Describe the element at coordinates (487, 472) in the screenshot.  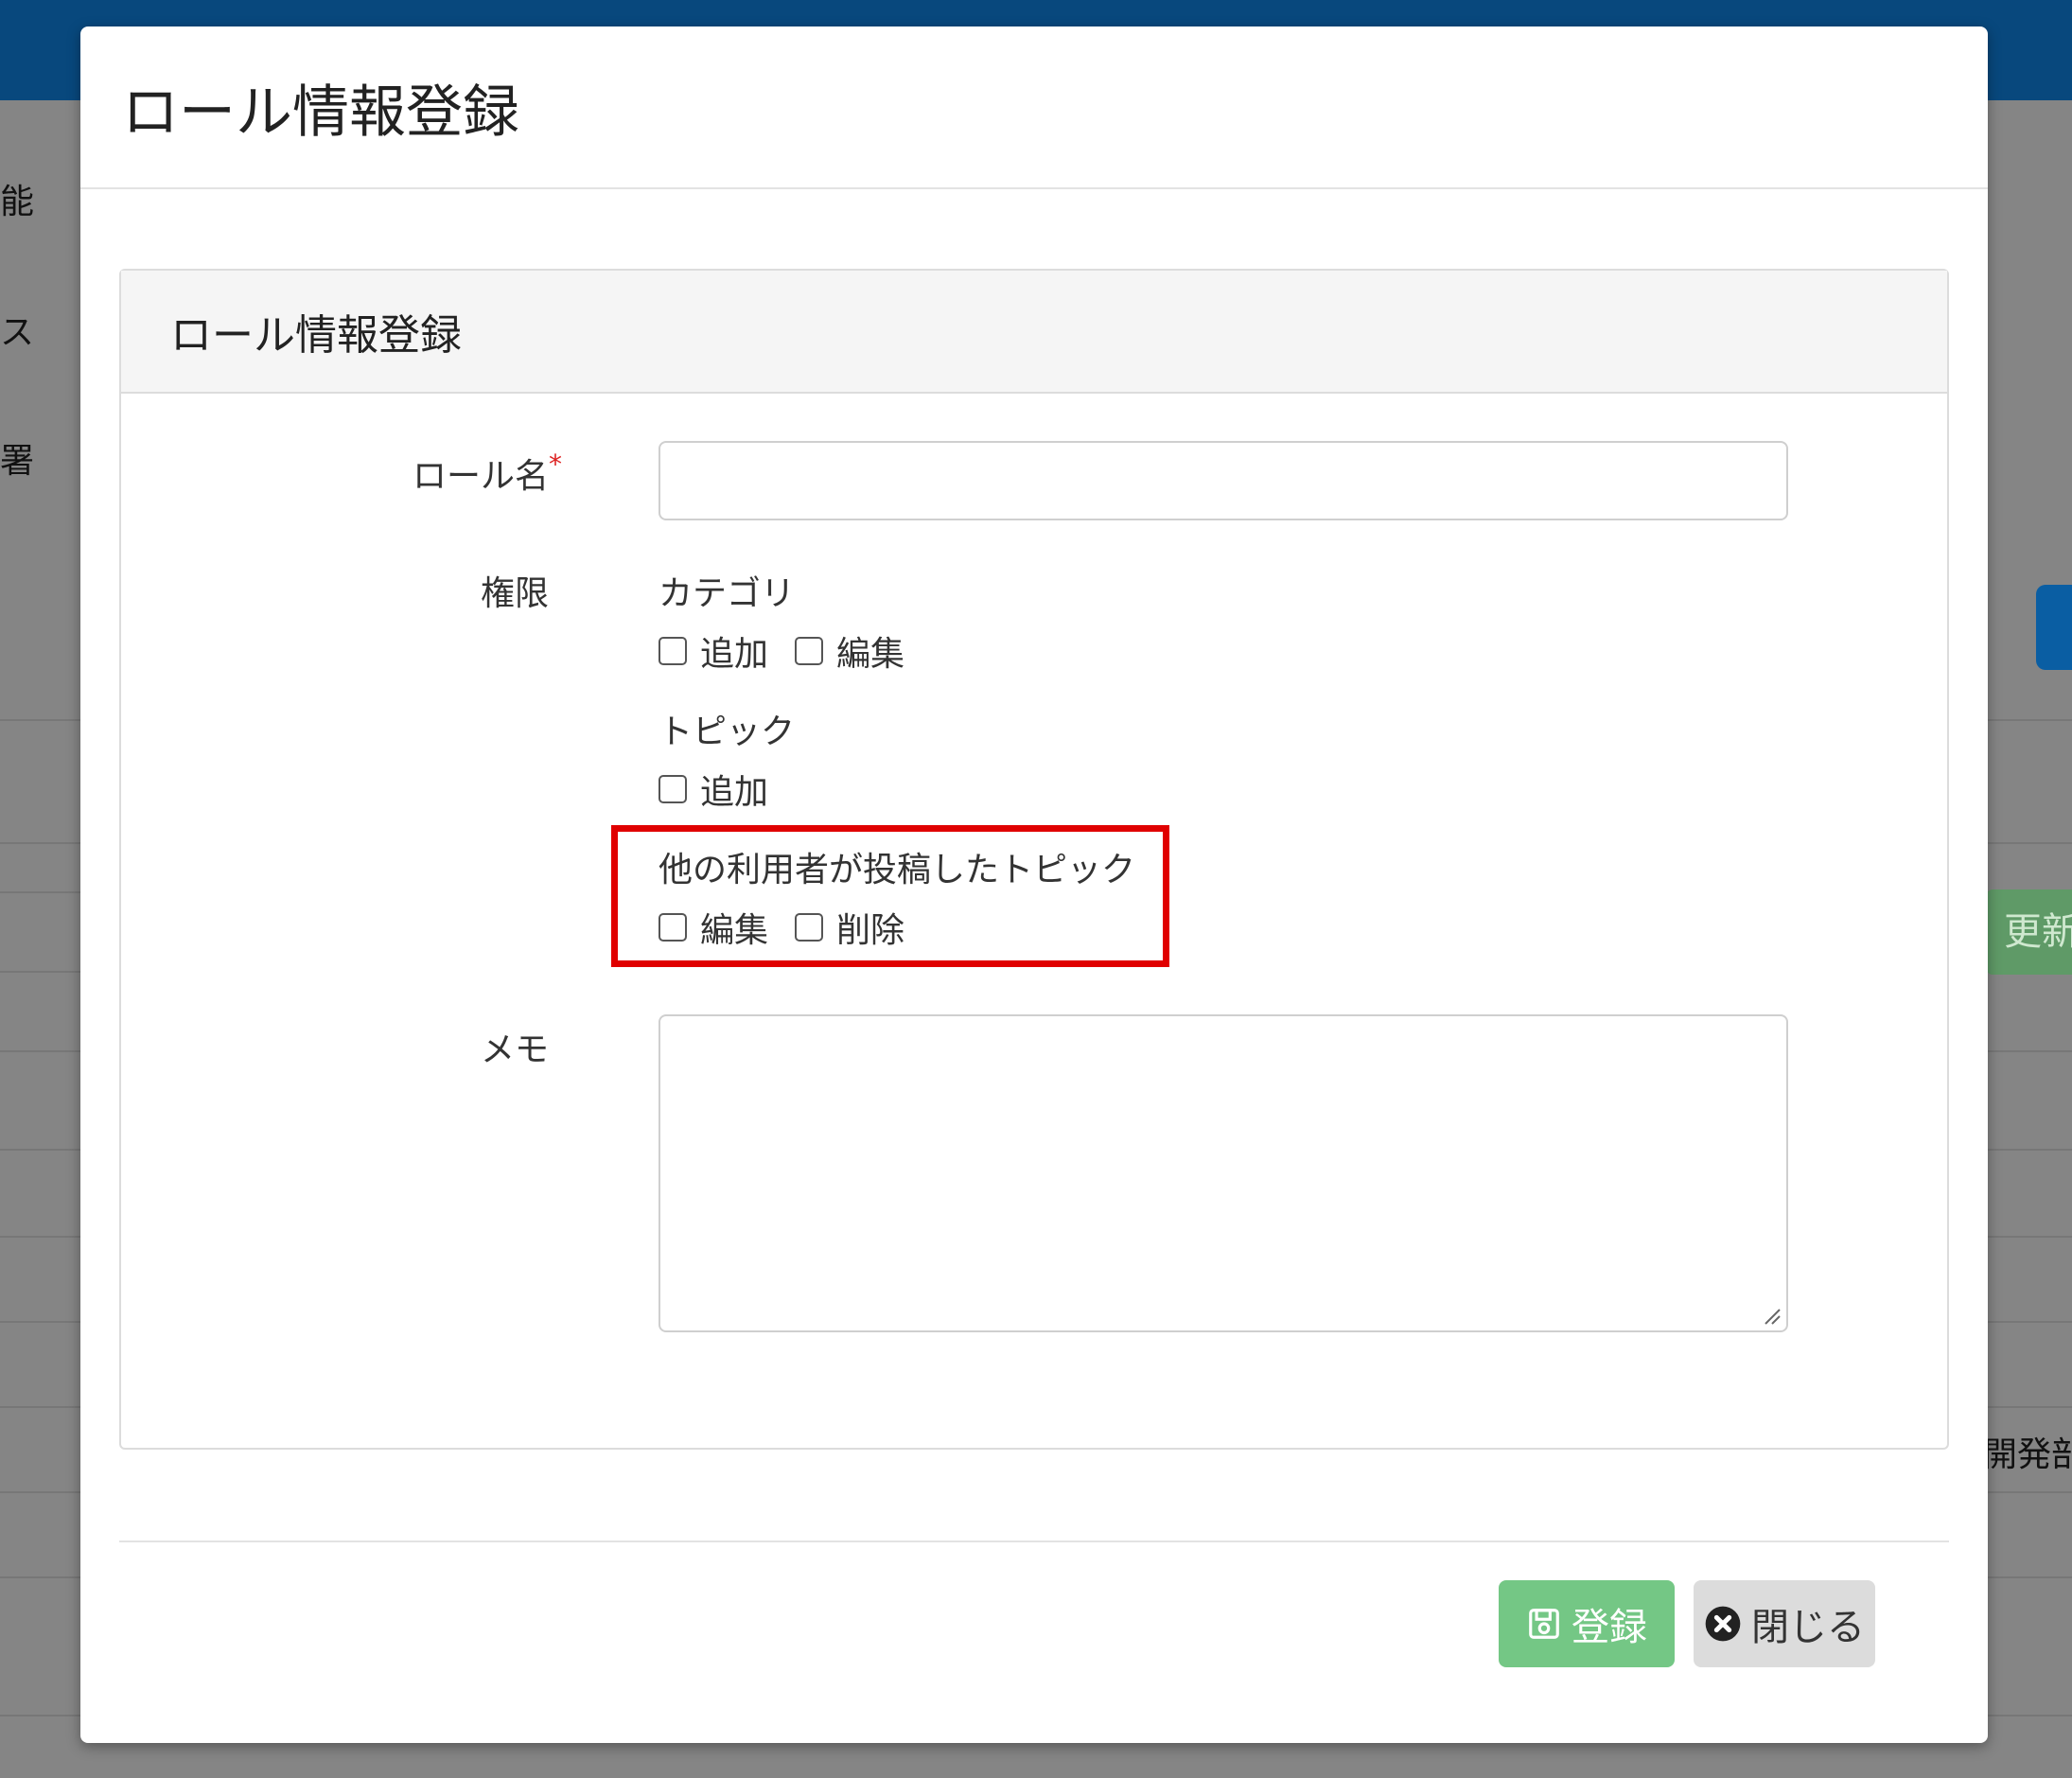
I see `role-name-label: ロール名*` at that location.